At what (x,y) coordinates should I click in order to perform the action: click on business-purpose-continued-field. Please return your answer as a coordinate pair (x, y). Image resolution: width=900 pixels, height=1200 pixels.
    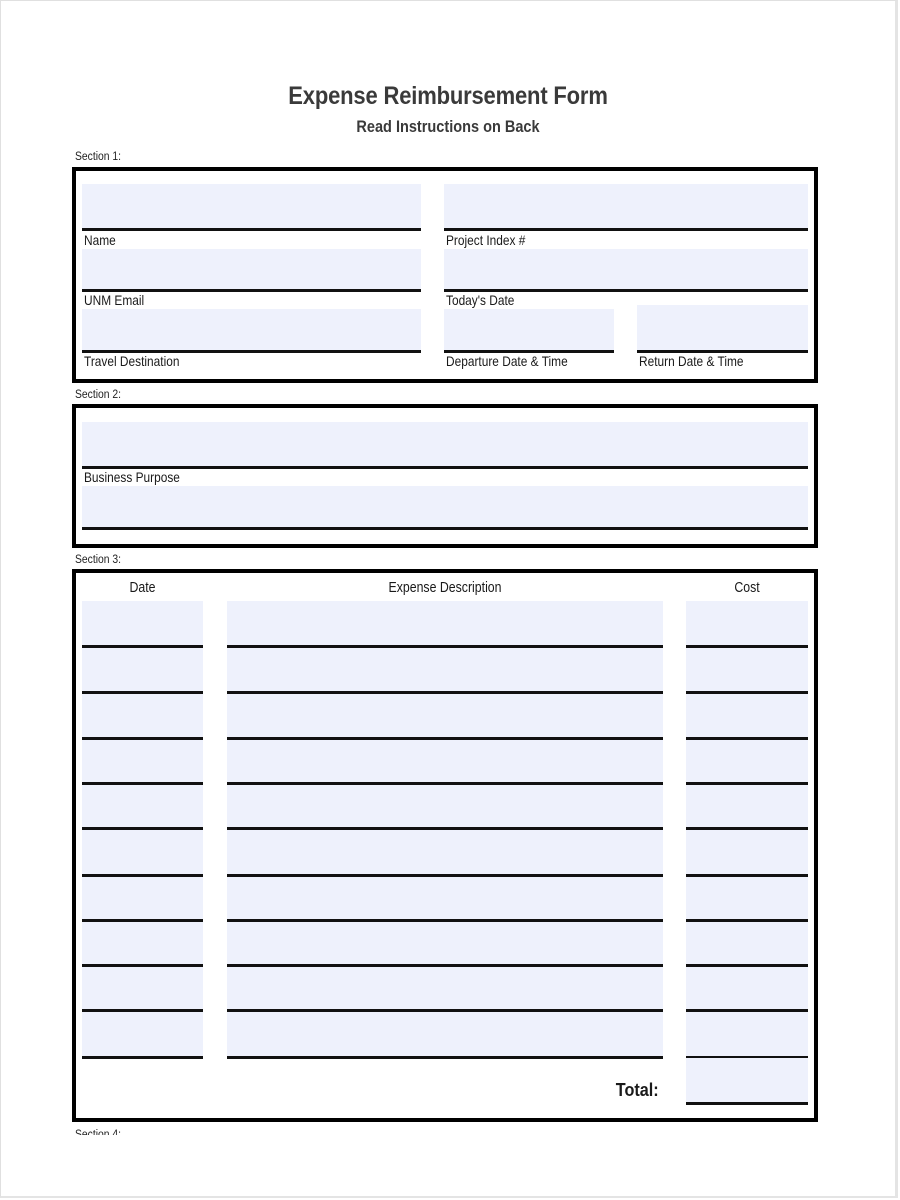
    Looking at the image, I should click on (445, 508).